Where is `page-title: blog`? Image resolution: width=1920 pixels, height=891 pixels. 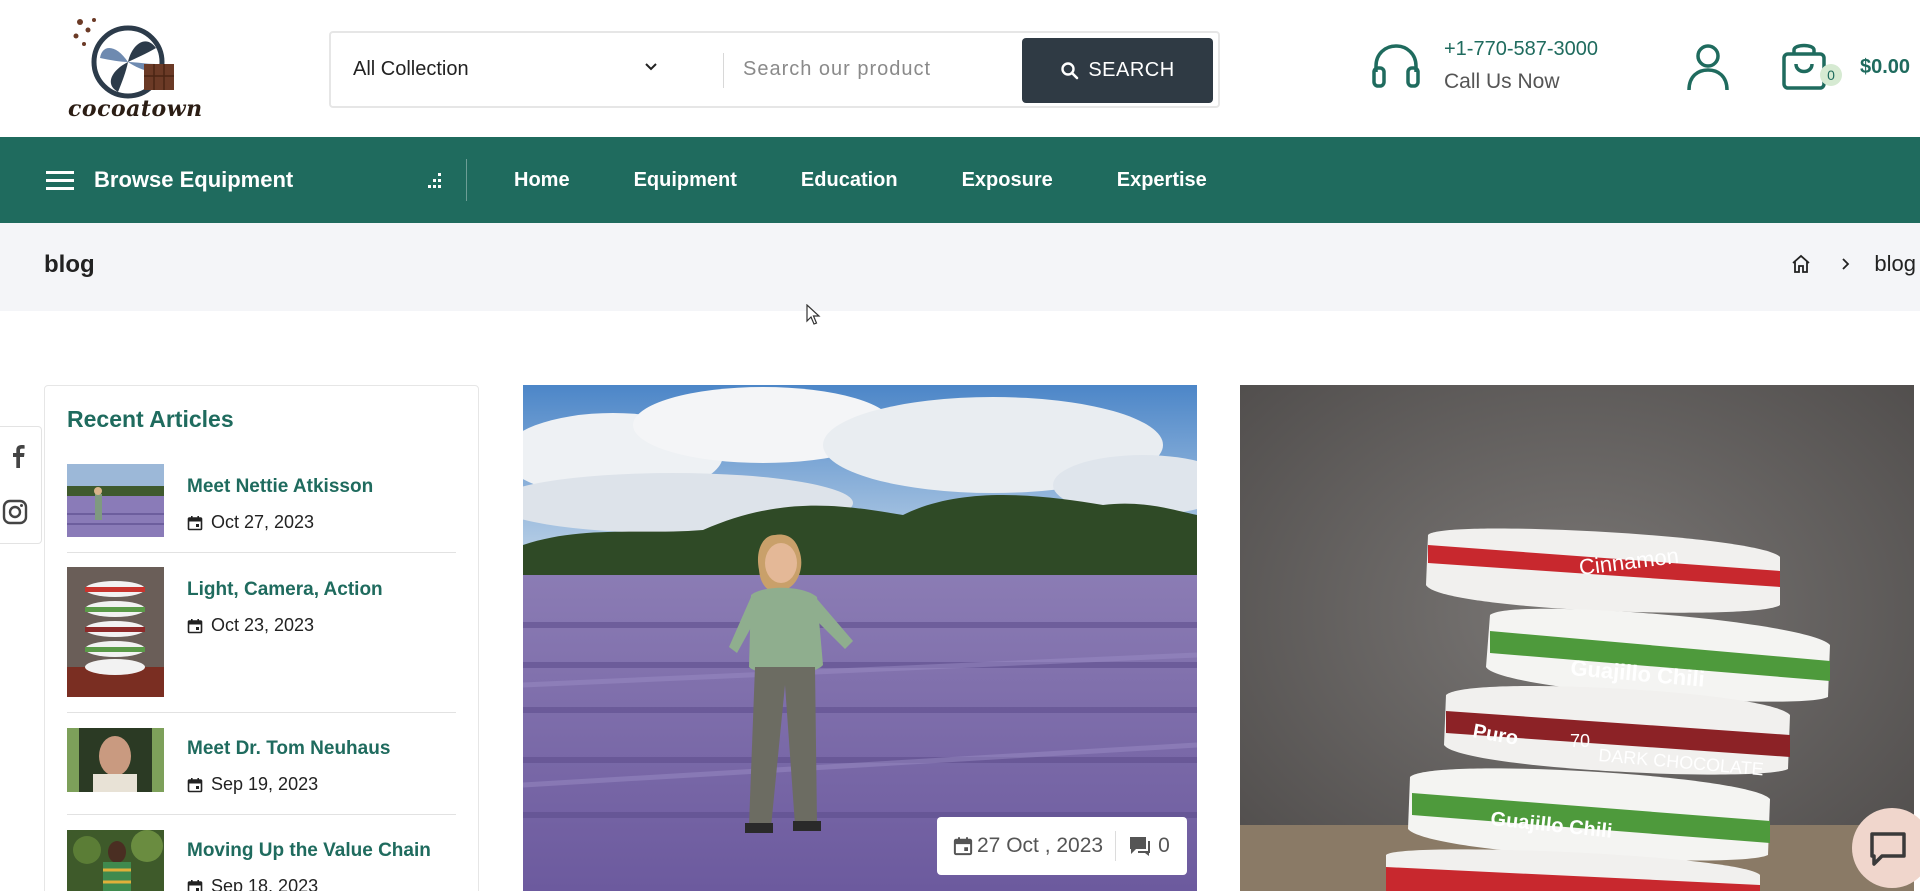 page-title: blog is located at coordinates (69, 264).